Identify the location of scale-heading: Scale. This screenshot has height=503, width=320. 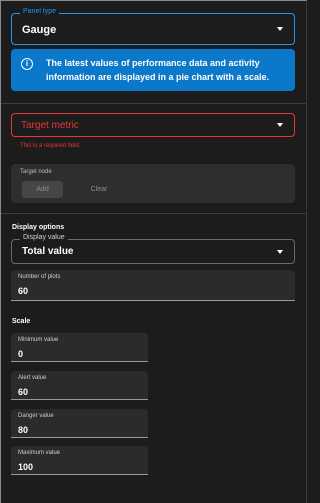
(21, 321).